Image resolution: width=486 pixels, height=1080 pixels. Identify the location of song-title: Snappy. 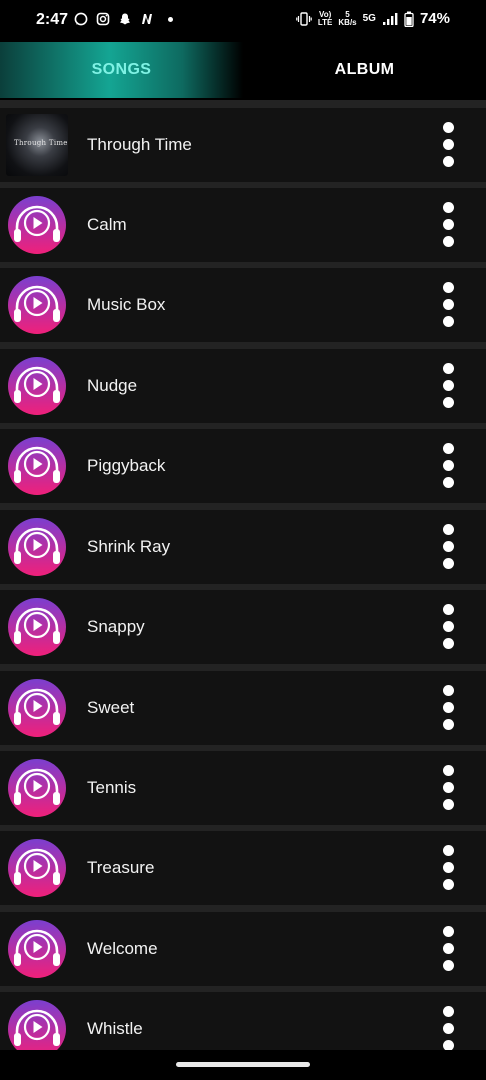
(116, 626).